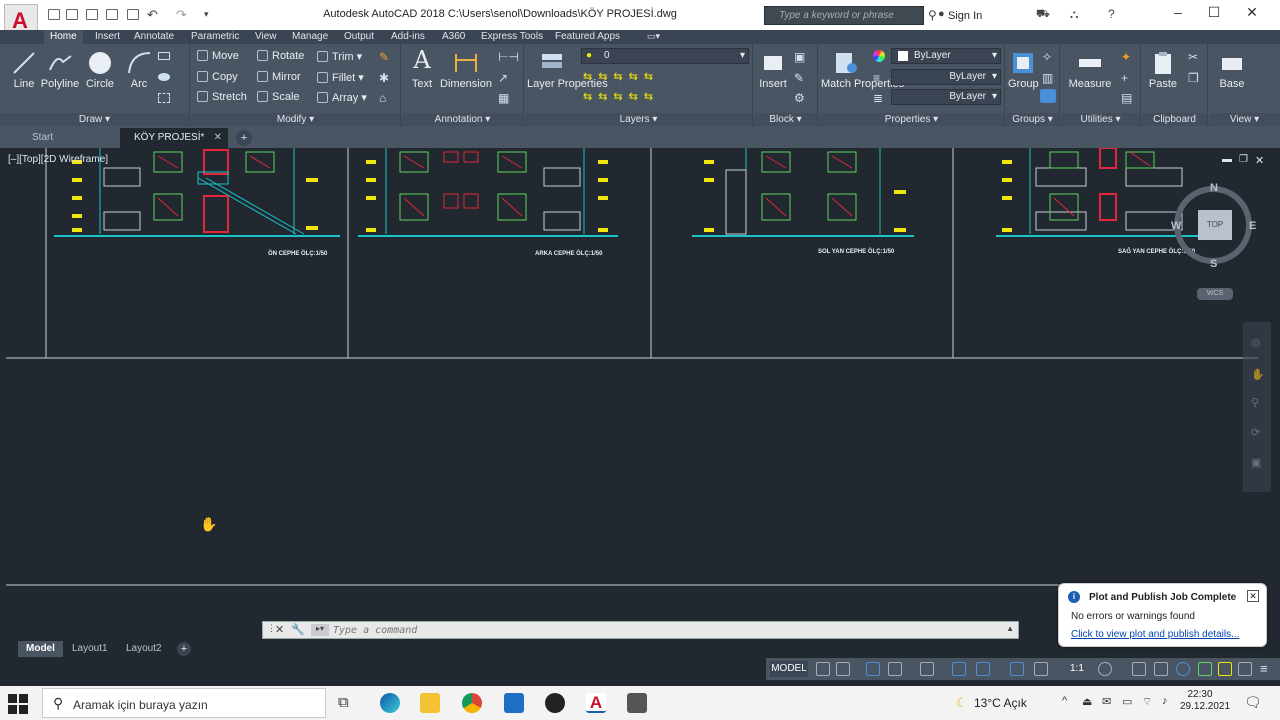 This screenshot has width=1280, height=720. I want to click on binoculars-icon: ⚲, so click(932, 15).